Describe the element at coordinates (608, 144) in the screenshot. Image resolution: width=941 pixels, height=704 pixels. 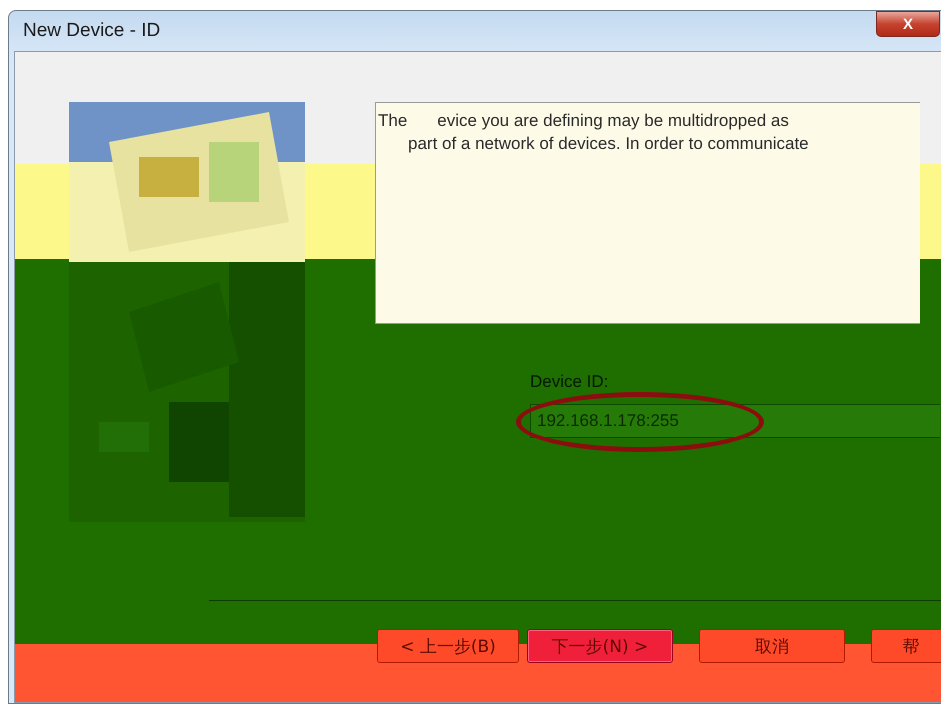
I see `description-text: part of a network of devices. In order to communicate` at that location.